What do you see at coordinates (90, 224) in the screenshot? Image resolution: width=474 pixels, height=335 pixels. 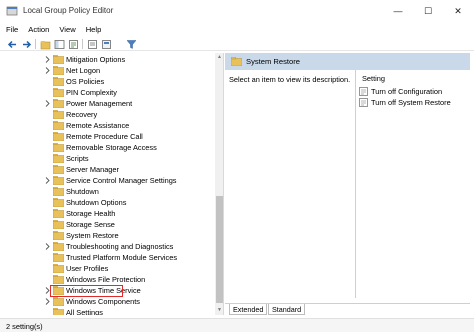 I see `tree-item-label: Storage Sense` at bounding box center [90, 224].